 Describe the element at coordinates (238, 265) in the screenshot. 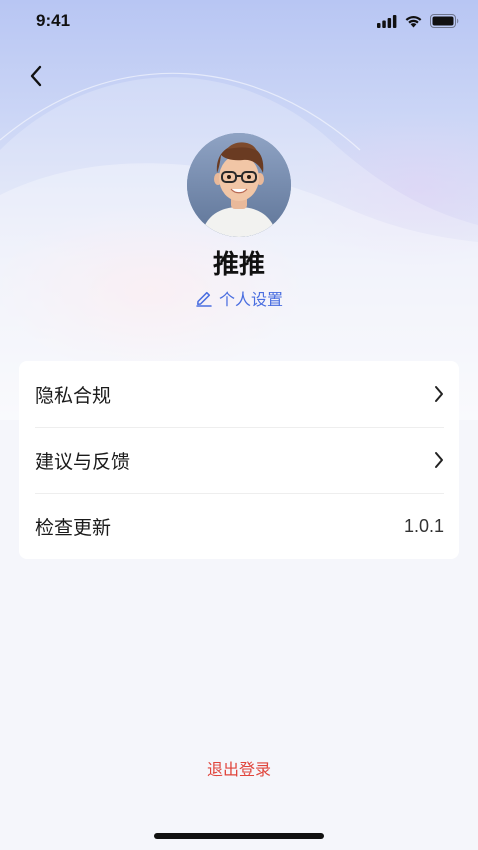

I see `user-nickname: 推推` at that location.